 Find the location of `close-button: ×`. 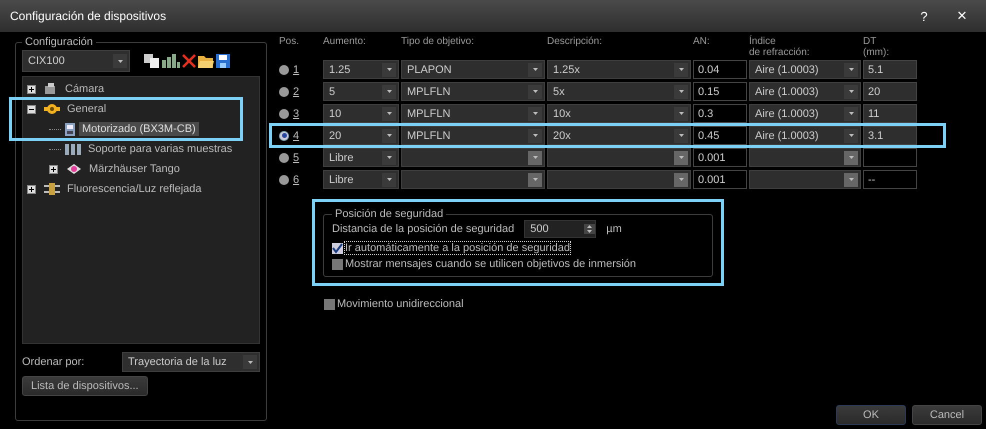

close-button: × is located at coordinates (962, 16).